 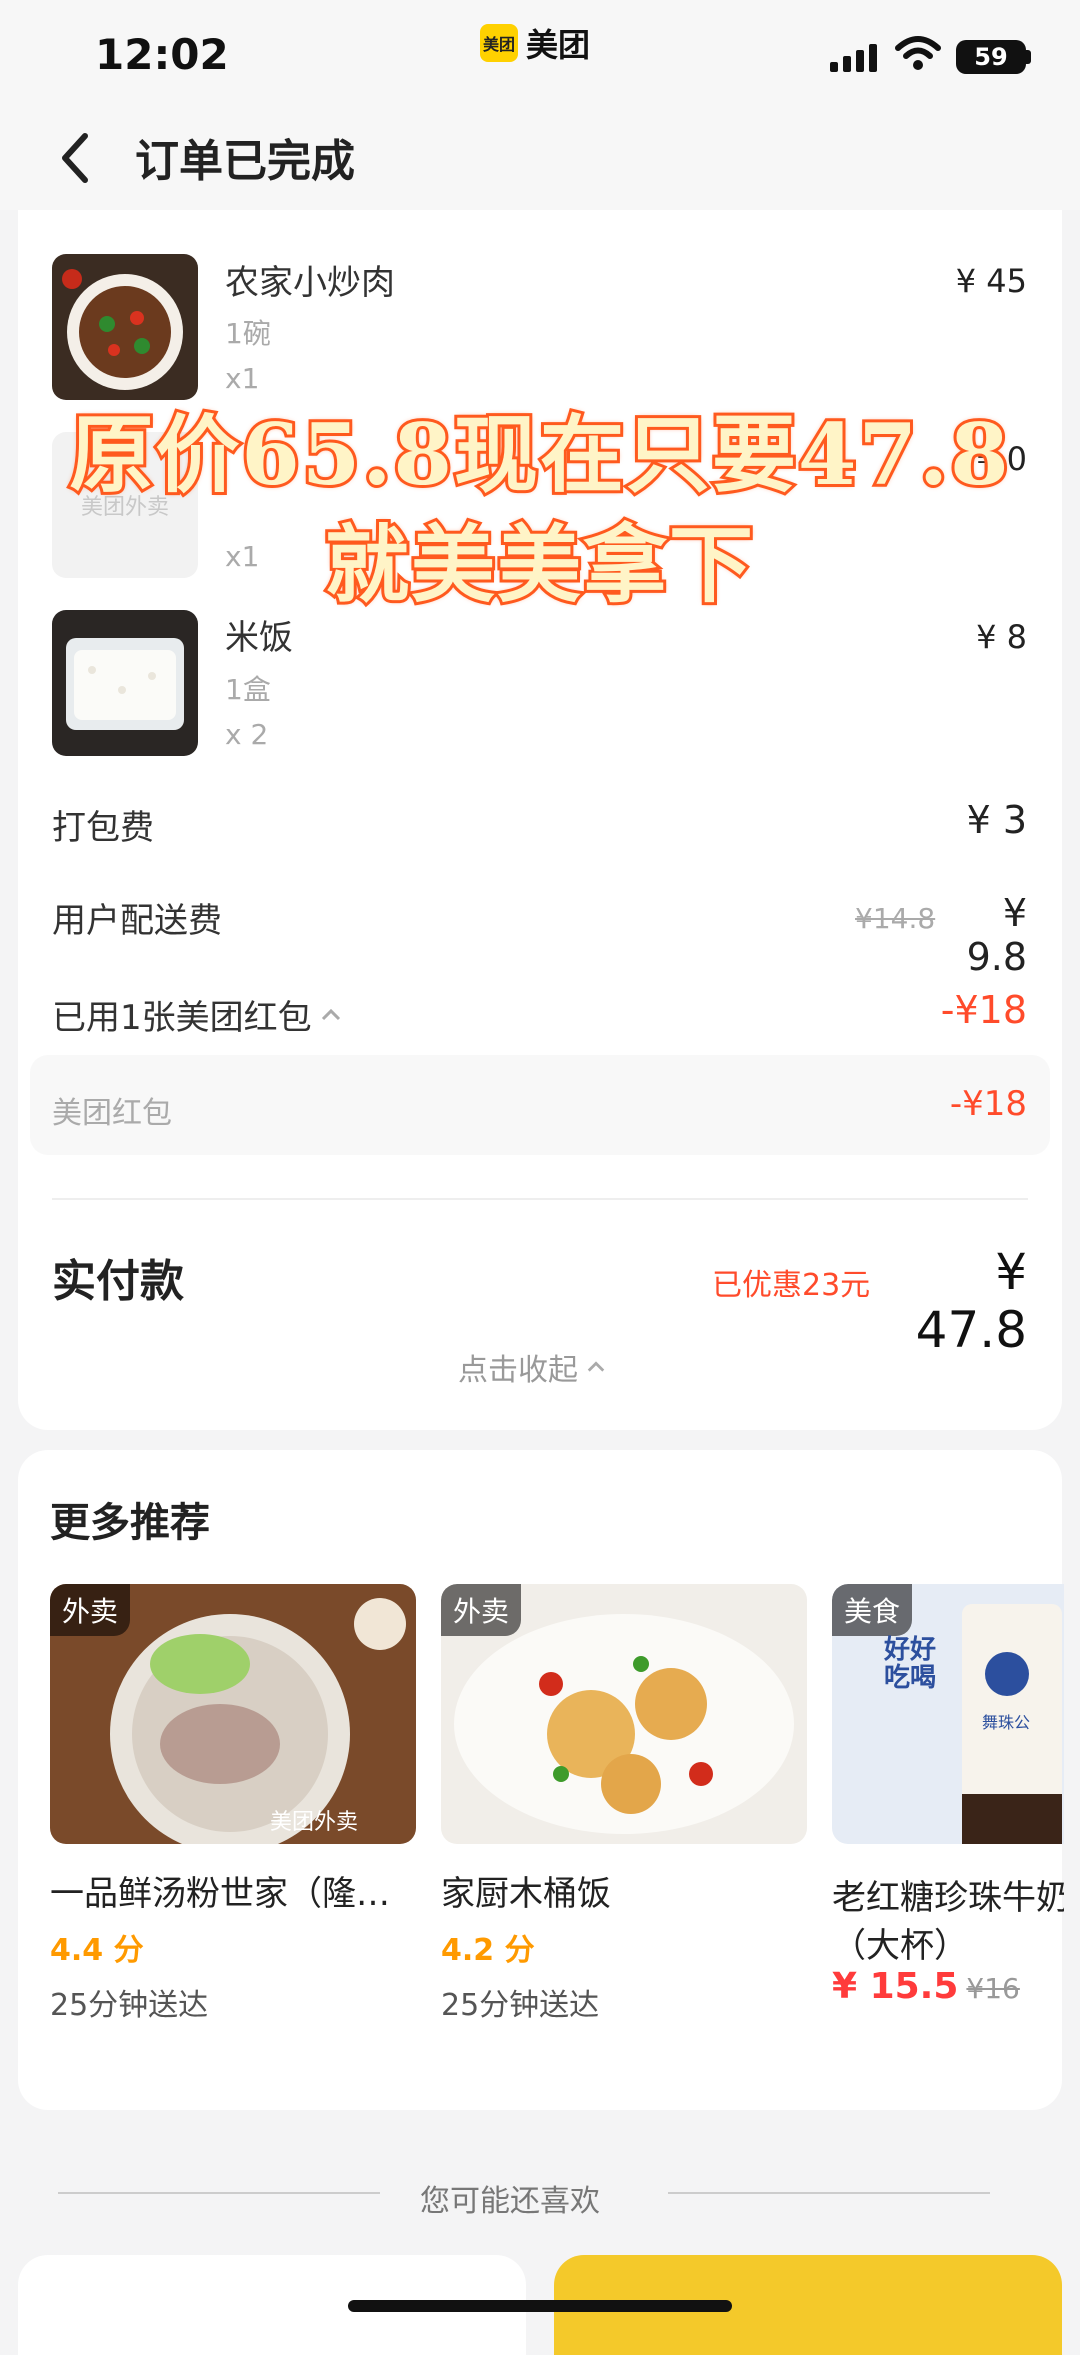 I want to click on coupon-detail-box, so click(x=540, y=1105).